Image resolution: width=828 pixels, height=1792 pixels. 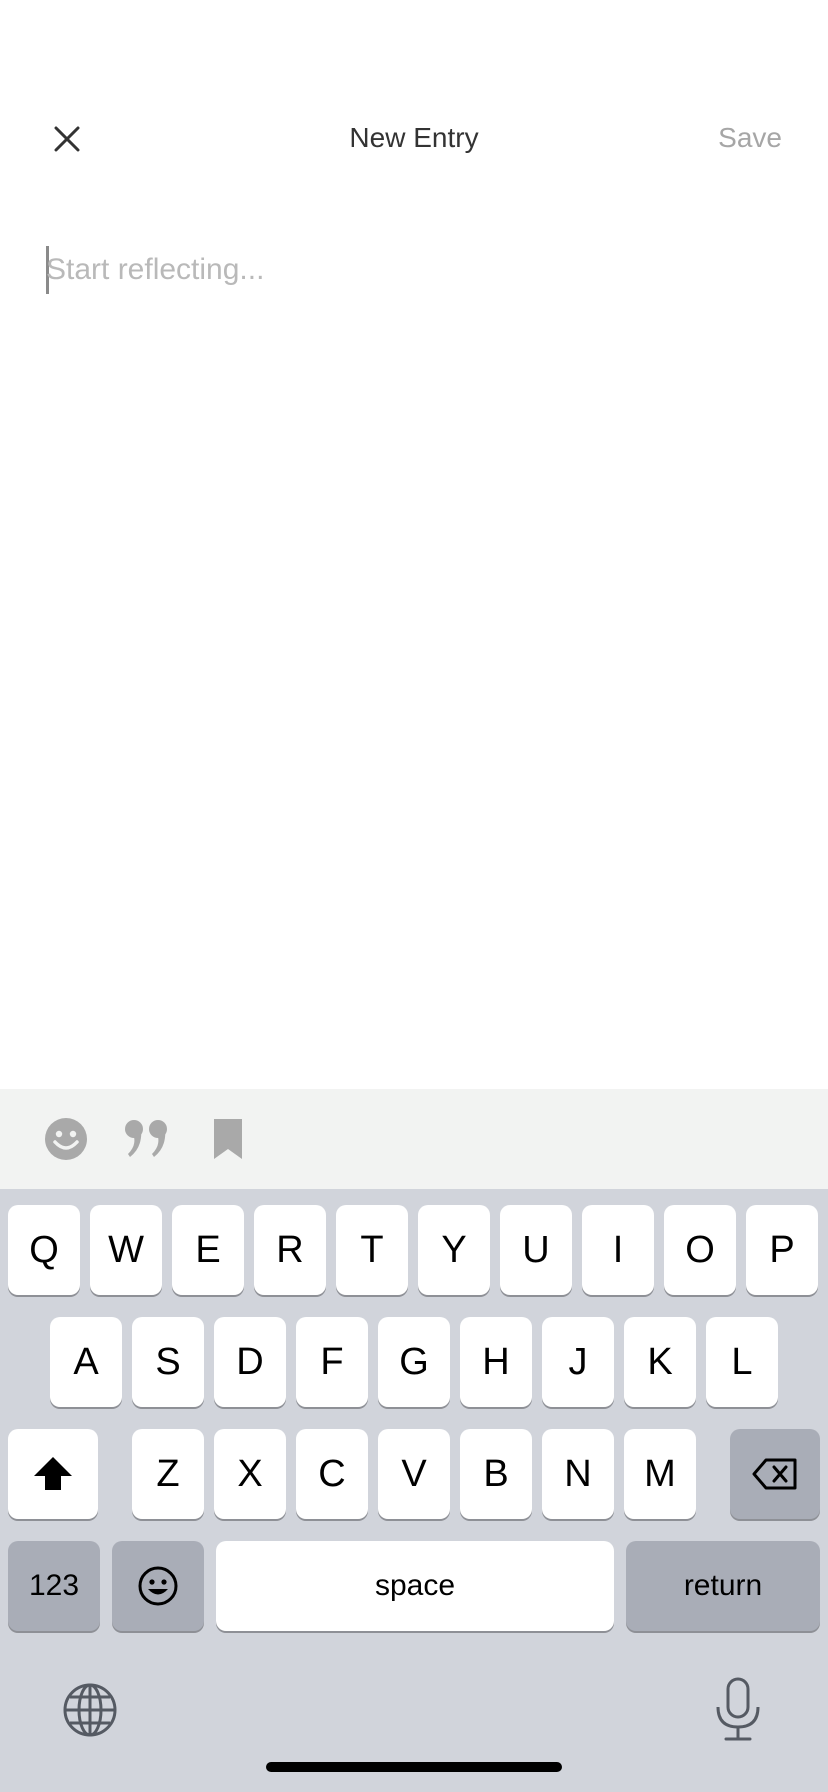 I want to click on globe-button, so click(x=90, y=1710).